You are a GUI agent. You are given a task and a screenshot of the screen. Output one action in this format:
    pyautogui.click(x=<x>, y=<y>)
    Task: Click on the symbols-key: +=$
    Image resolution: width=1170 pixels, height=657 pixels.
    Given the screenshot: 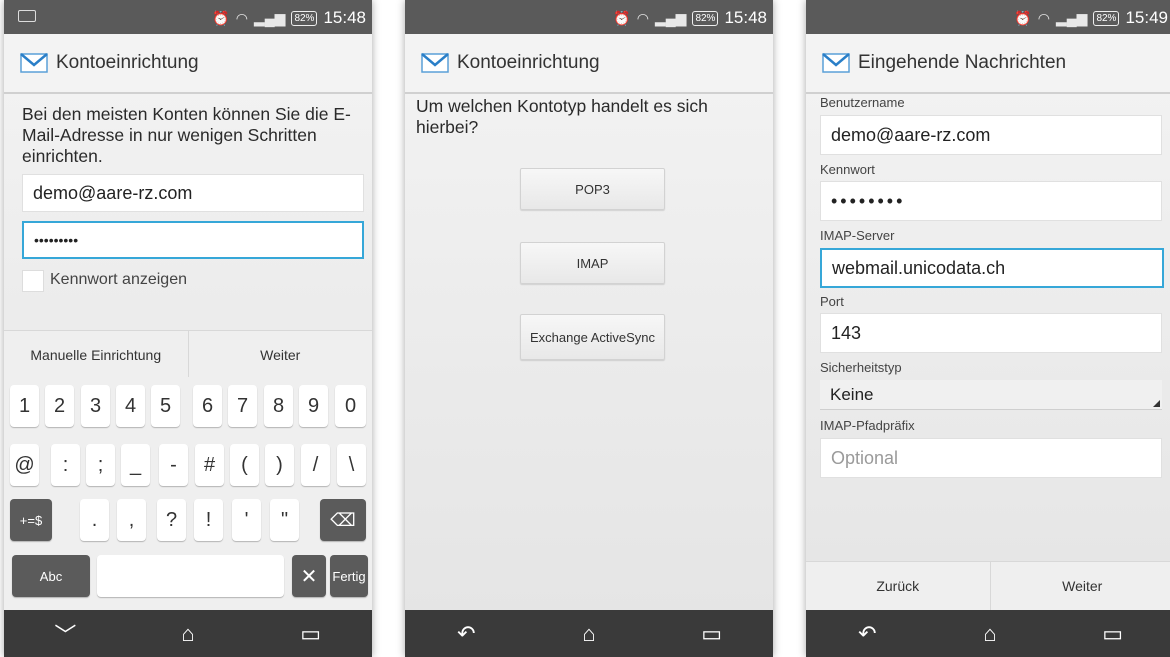 What is the action you would take?
    pyautogui.click(x=31, y=520)
    